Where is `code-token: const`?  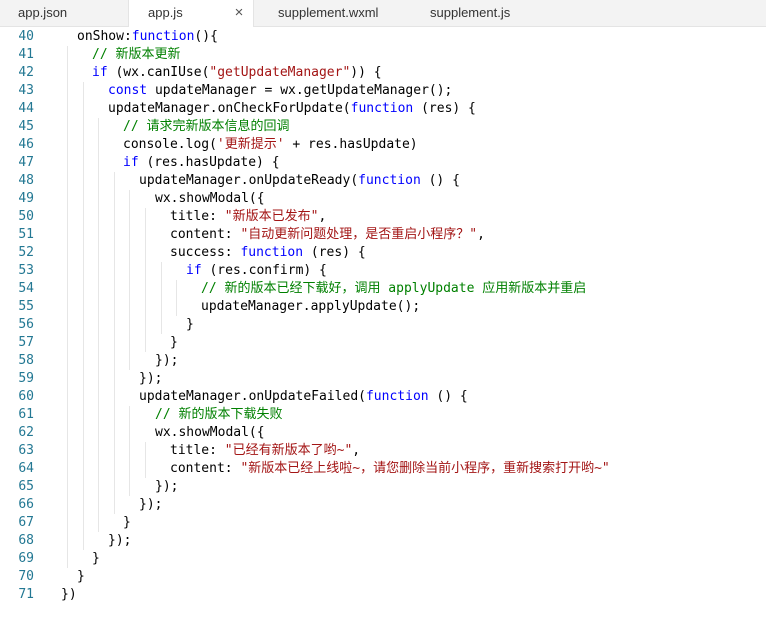 code-token: const is located at coordinates (128, 90).